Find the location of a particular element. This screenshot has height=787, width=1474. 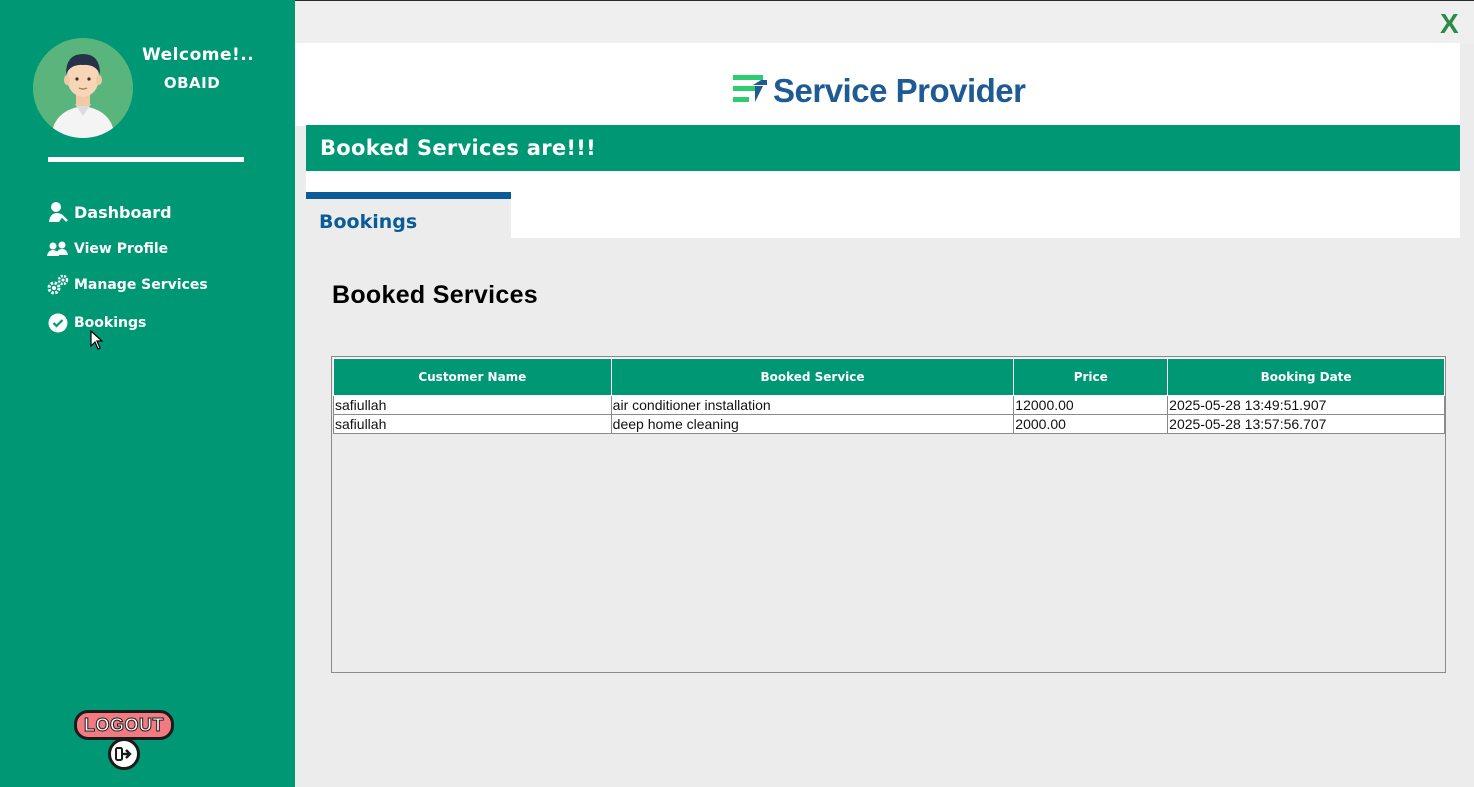

table-cell: 2025-05-28 13:57:56.707 is located at coordinates (1306, 424).